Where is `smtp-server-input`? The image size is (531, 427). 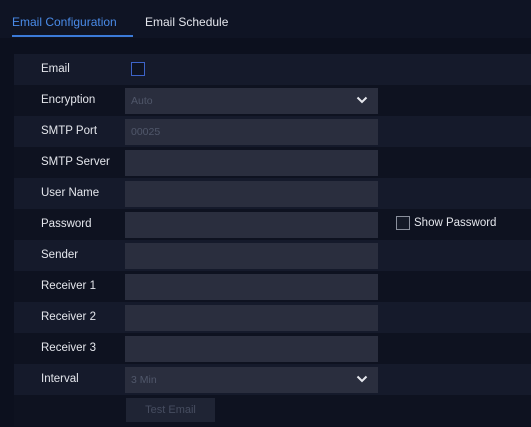
smtp-server-input is located at coordinates (251, 163).